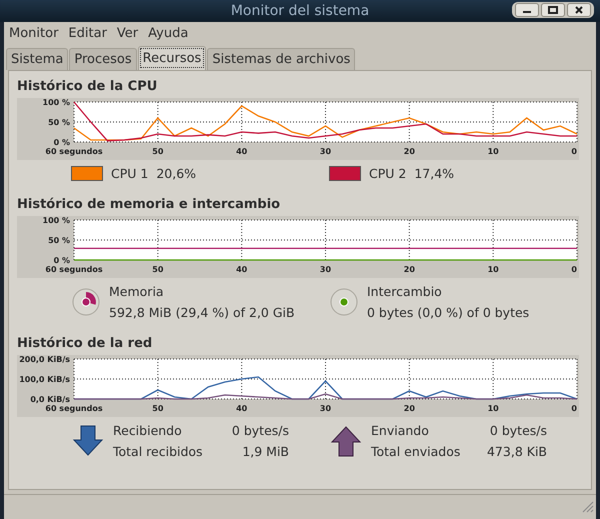 The height and width of the screenshot is (519, 600). I want to click on maximize-button, so click(553, 10).